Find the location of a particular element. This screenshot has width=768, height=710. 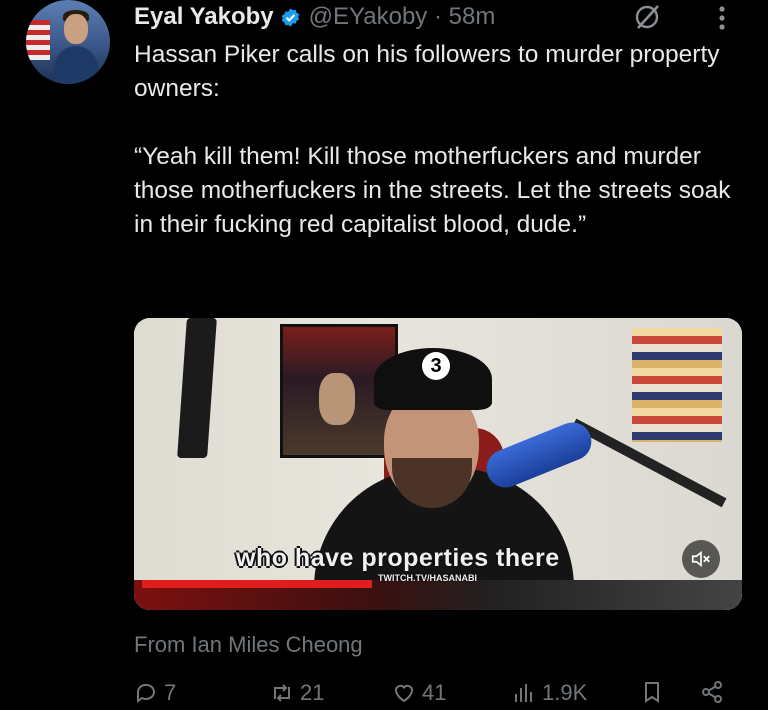

bookmark-button is located at coordinates (655, 692).